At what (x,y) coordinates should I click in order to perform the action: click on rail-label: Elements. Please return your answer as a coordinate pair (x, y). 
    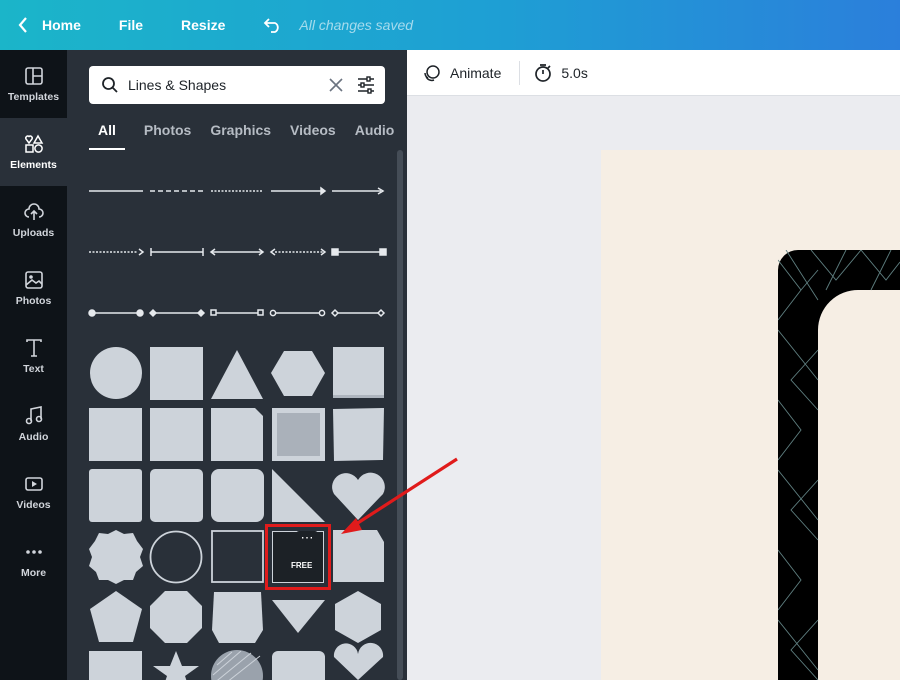
    Looking at the image, I should click on (33, 164).